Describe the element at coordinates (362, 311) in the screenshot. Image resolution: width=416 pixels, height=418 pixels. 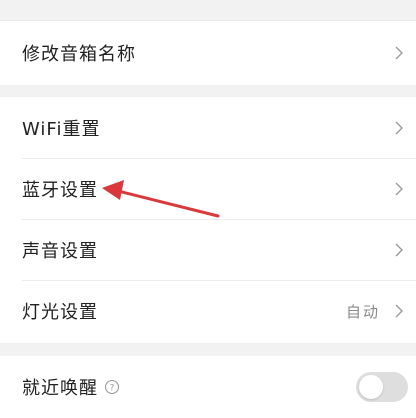
I see `light-mode-value: 自动` at that location.